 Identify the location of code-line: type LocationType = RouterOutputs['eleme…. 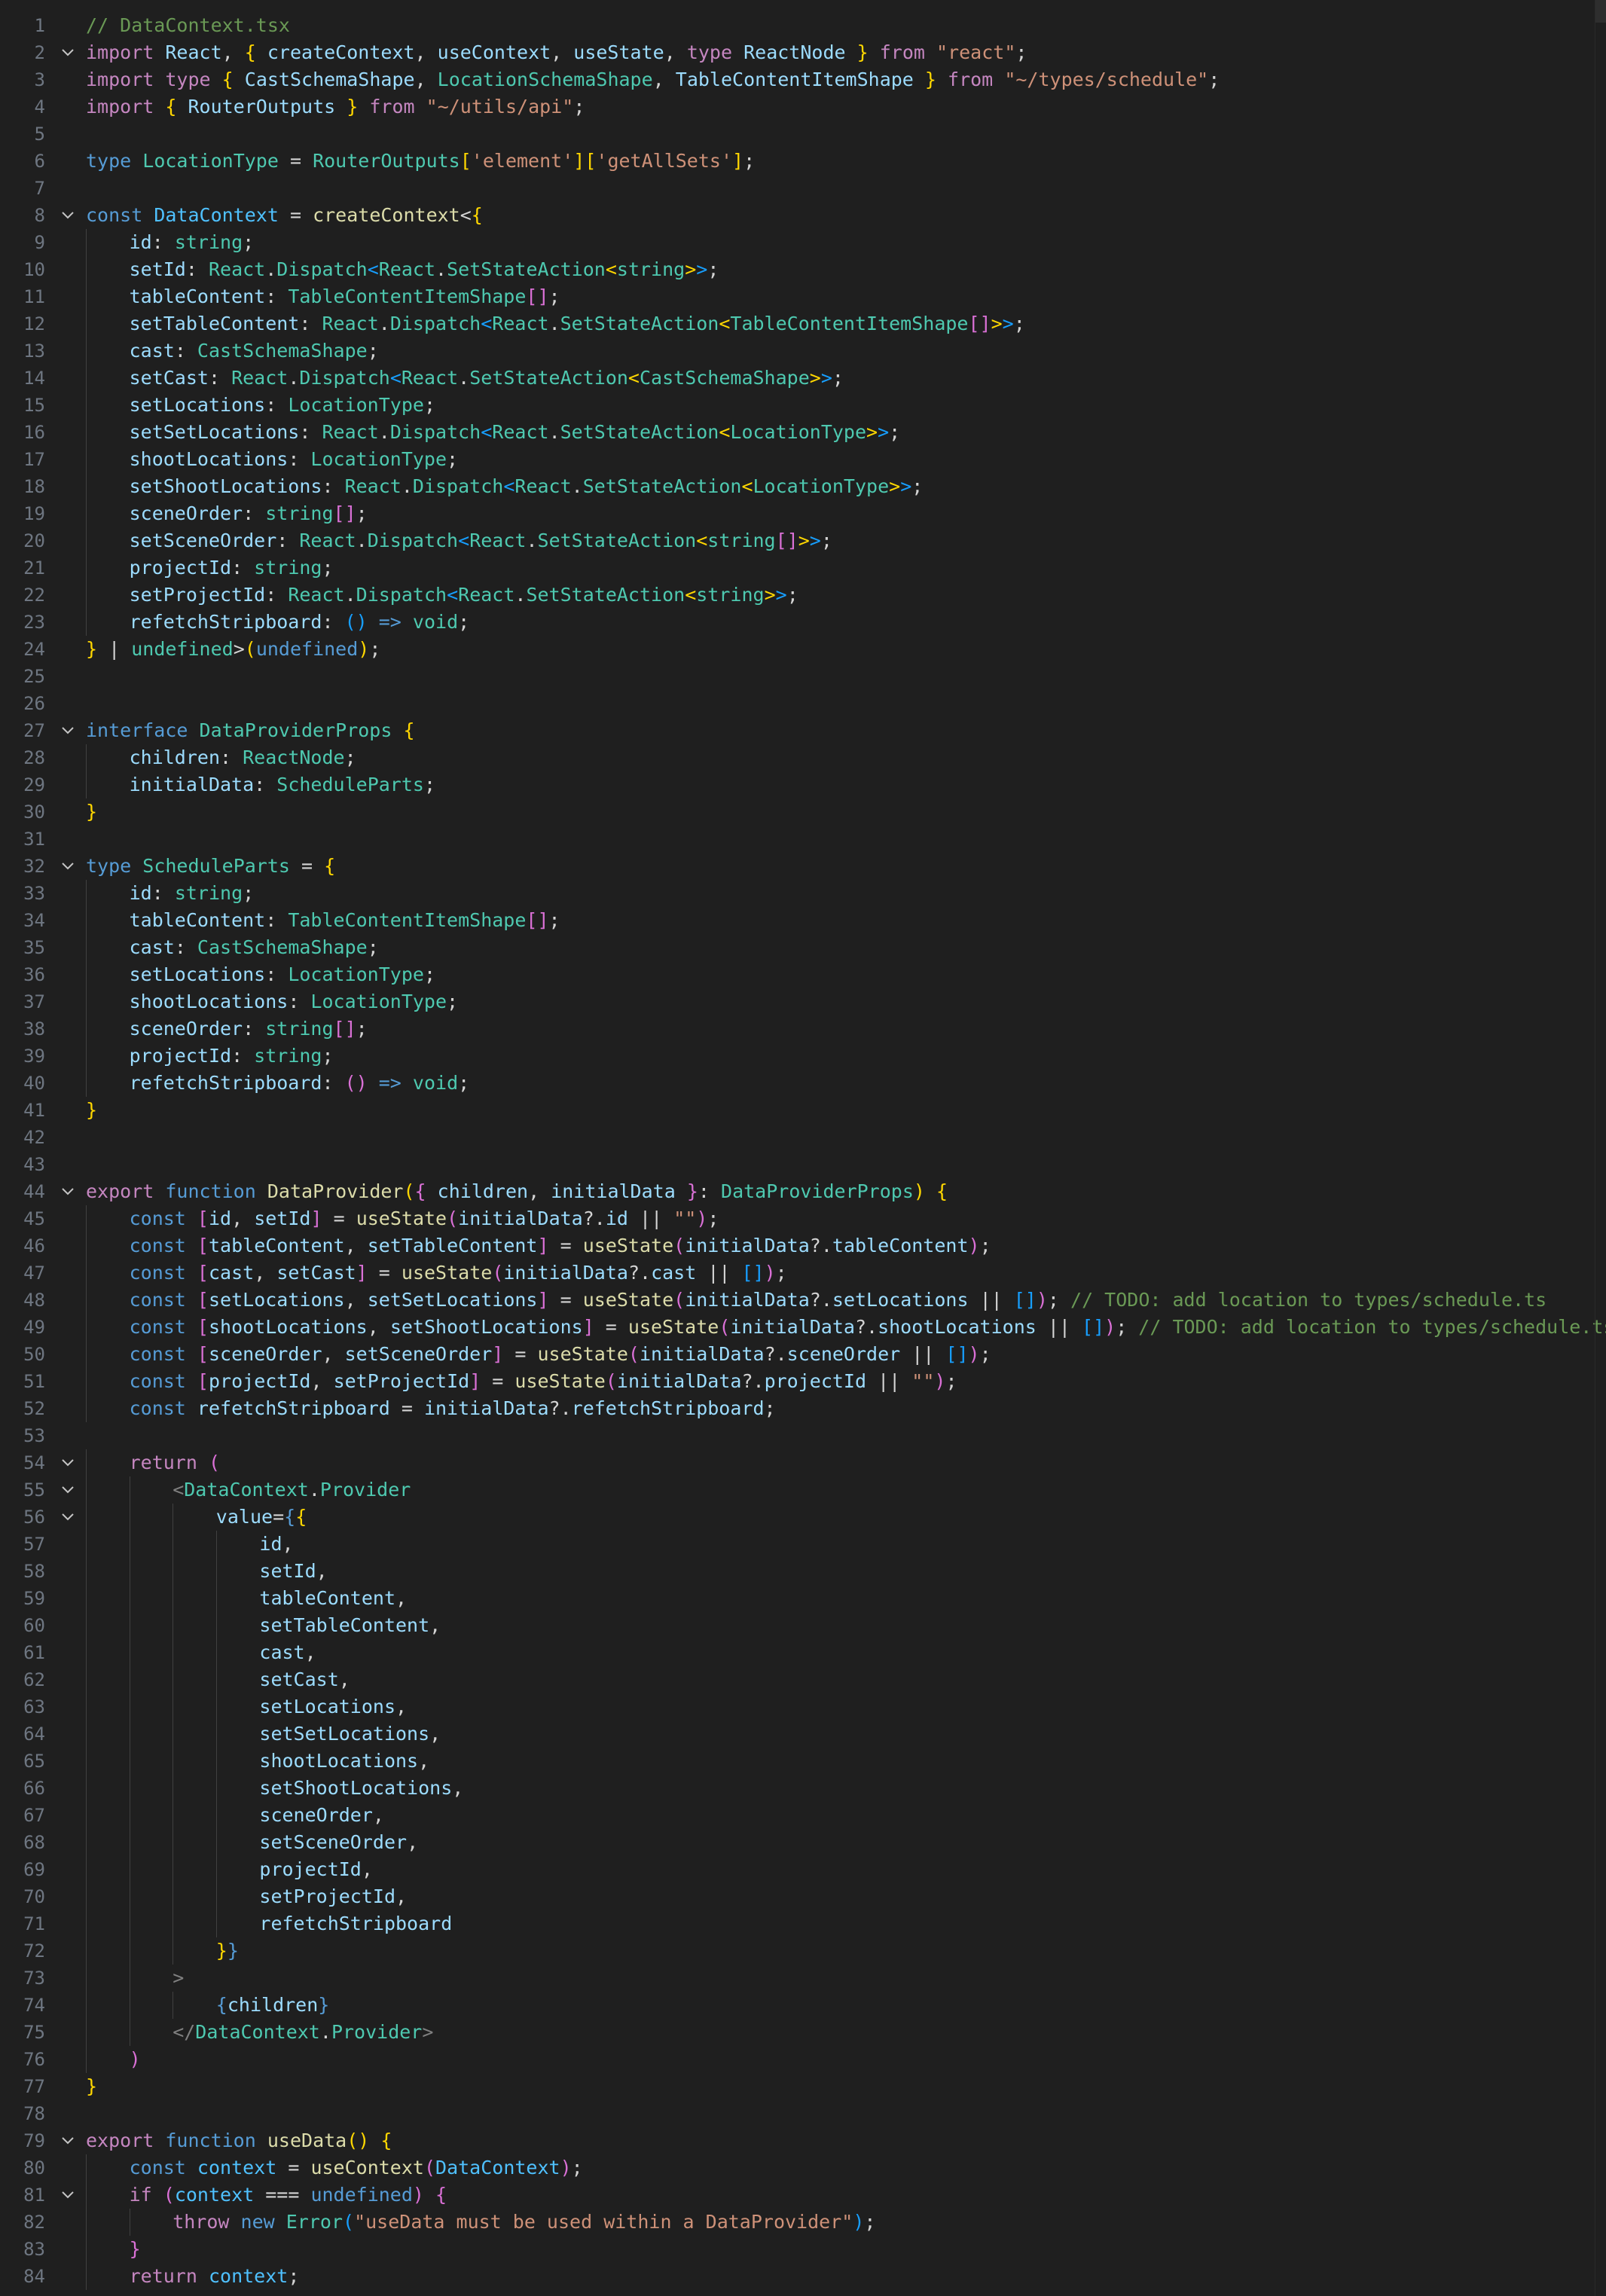
(839, 161).